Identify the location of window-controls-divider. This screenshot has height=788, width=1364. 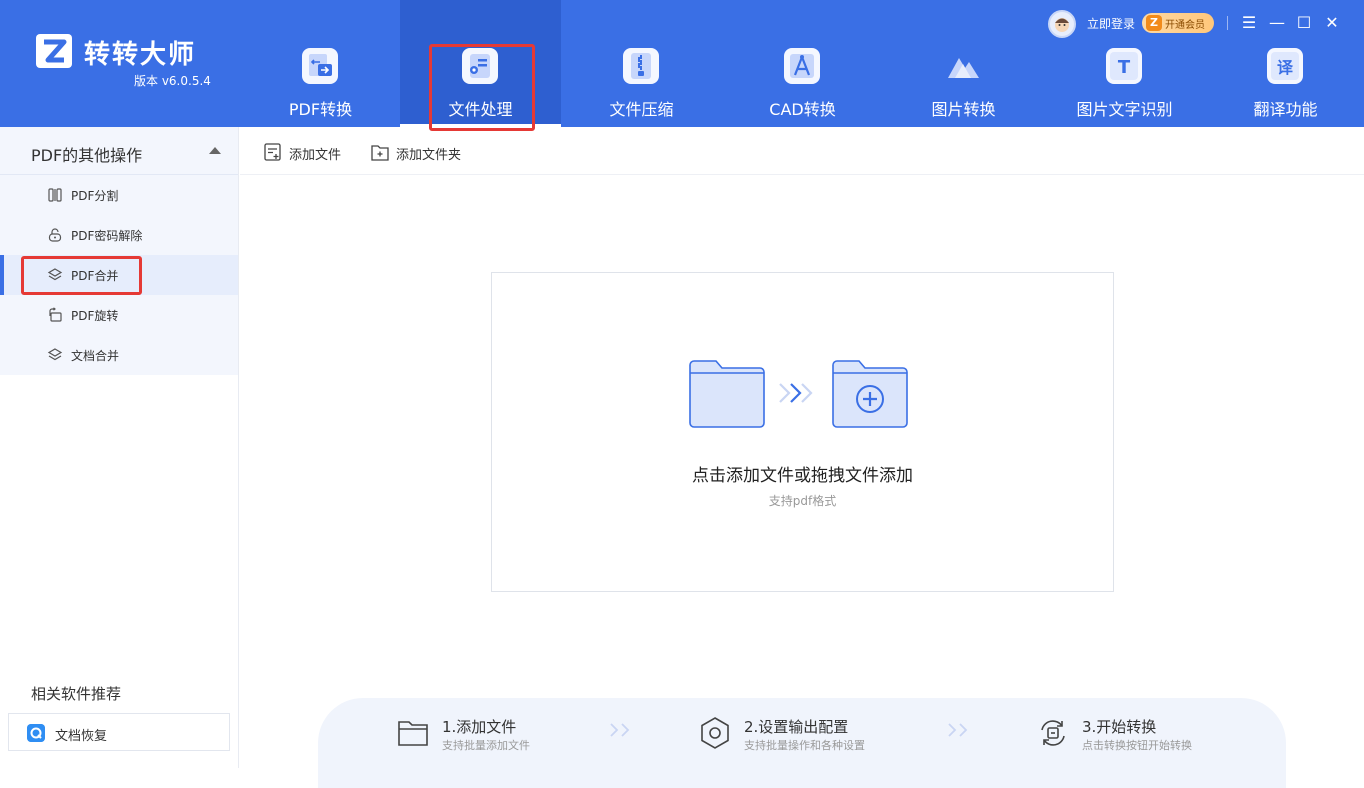
(1227, 23).